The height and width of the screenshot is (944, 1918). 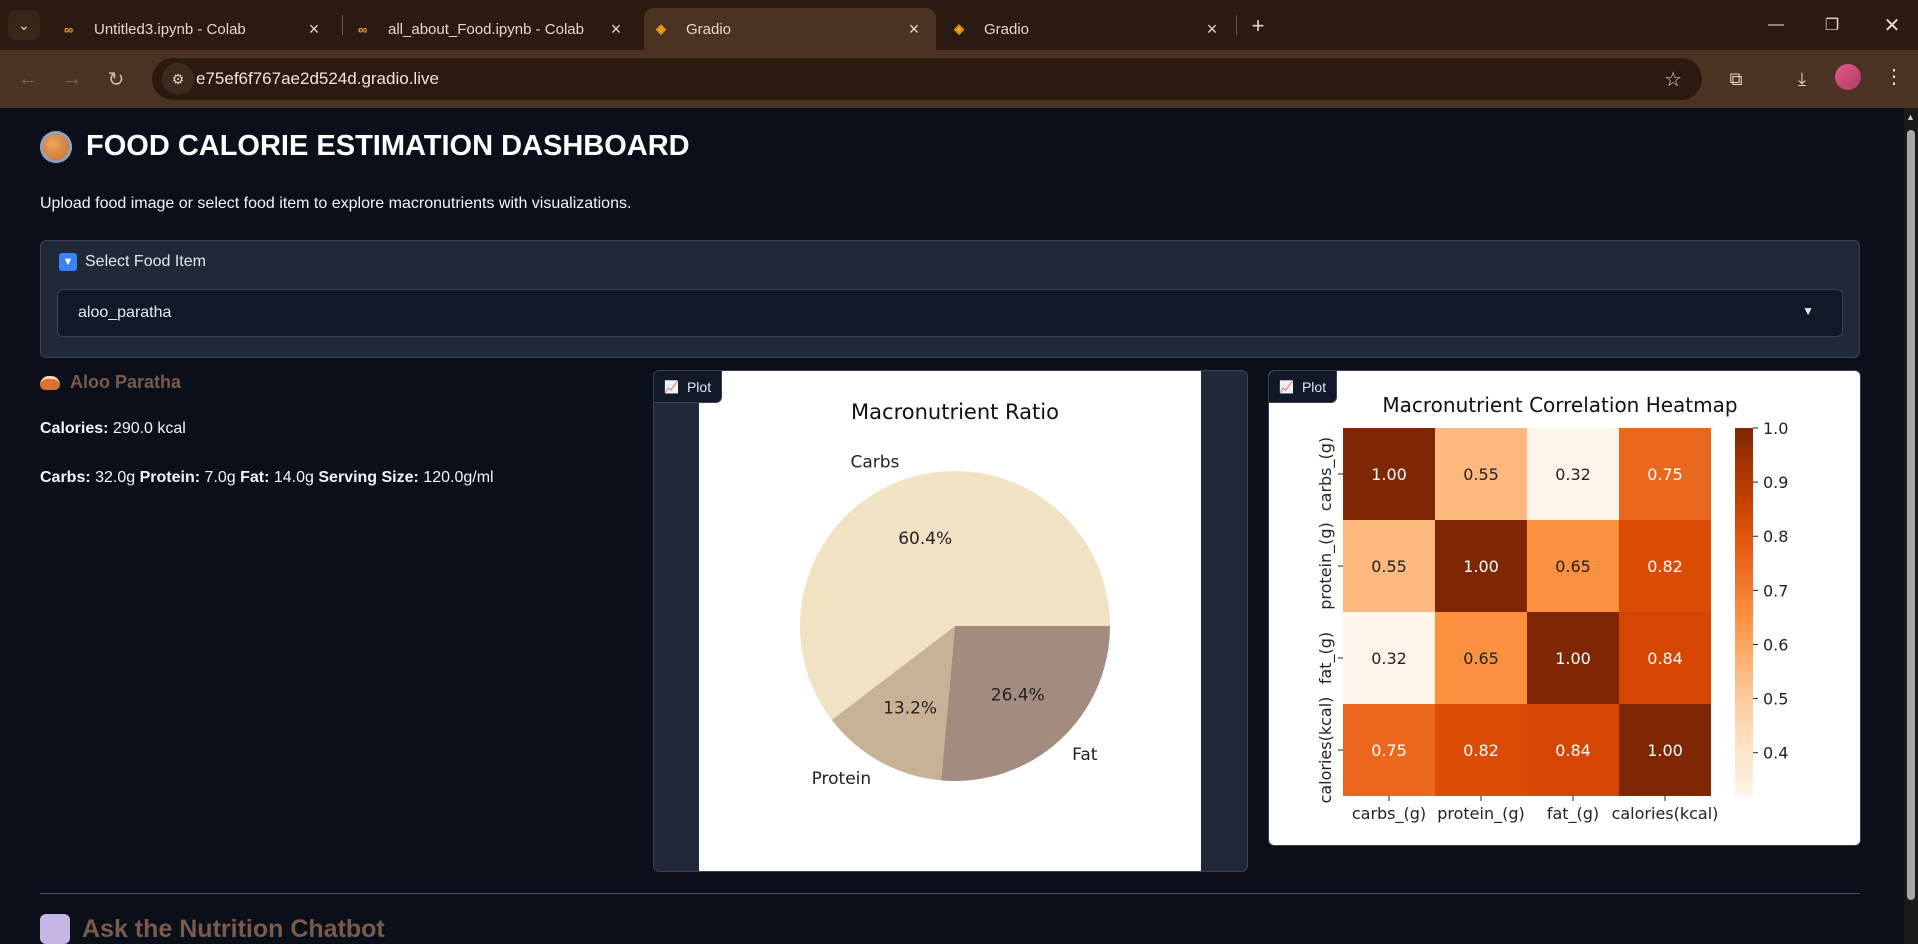 I want to click on download-icon: ⤓, so click(x=1802, y=79).